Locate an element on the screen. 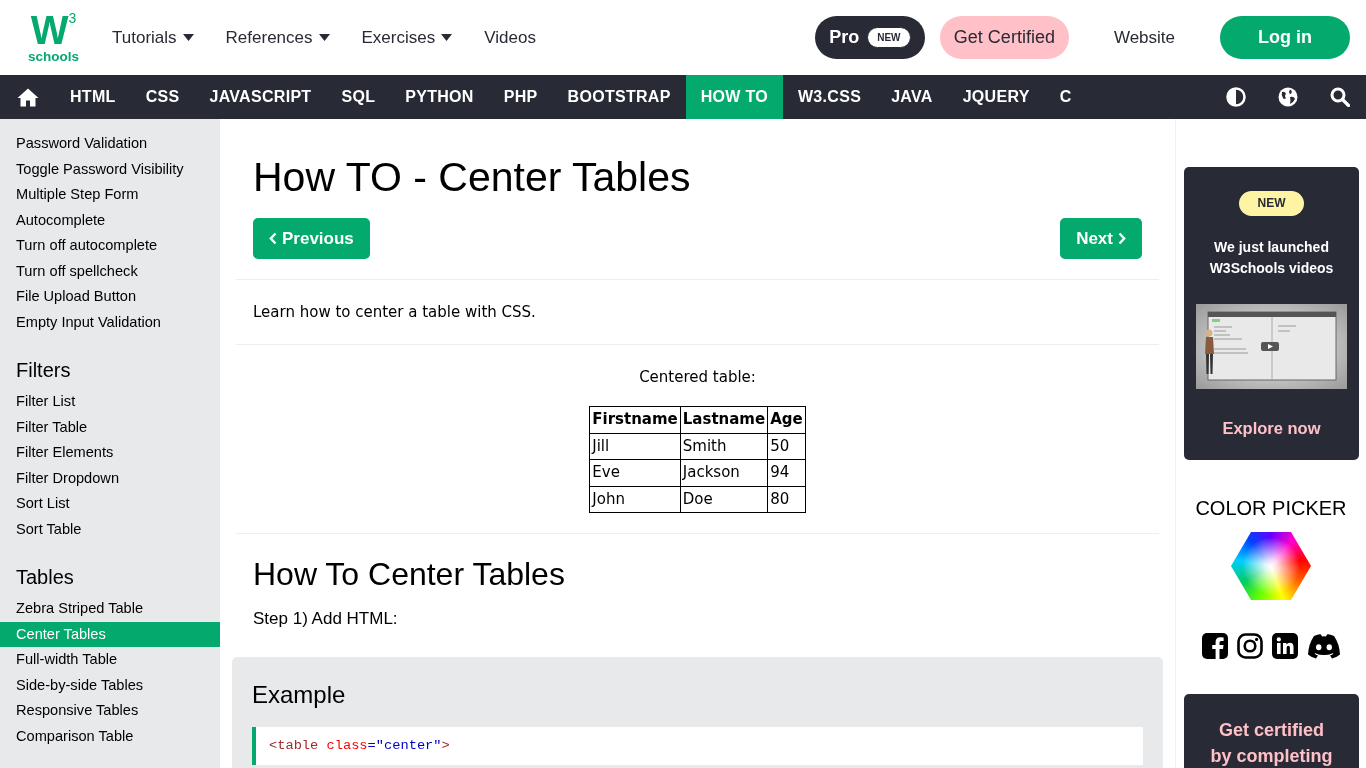 The width and height of the screenshot is (1366, 768). nav-dropdown: Exercises is located at coordinates (407, 37).